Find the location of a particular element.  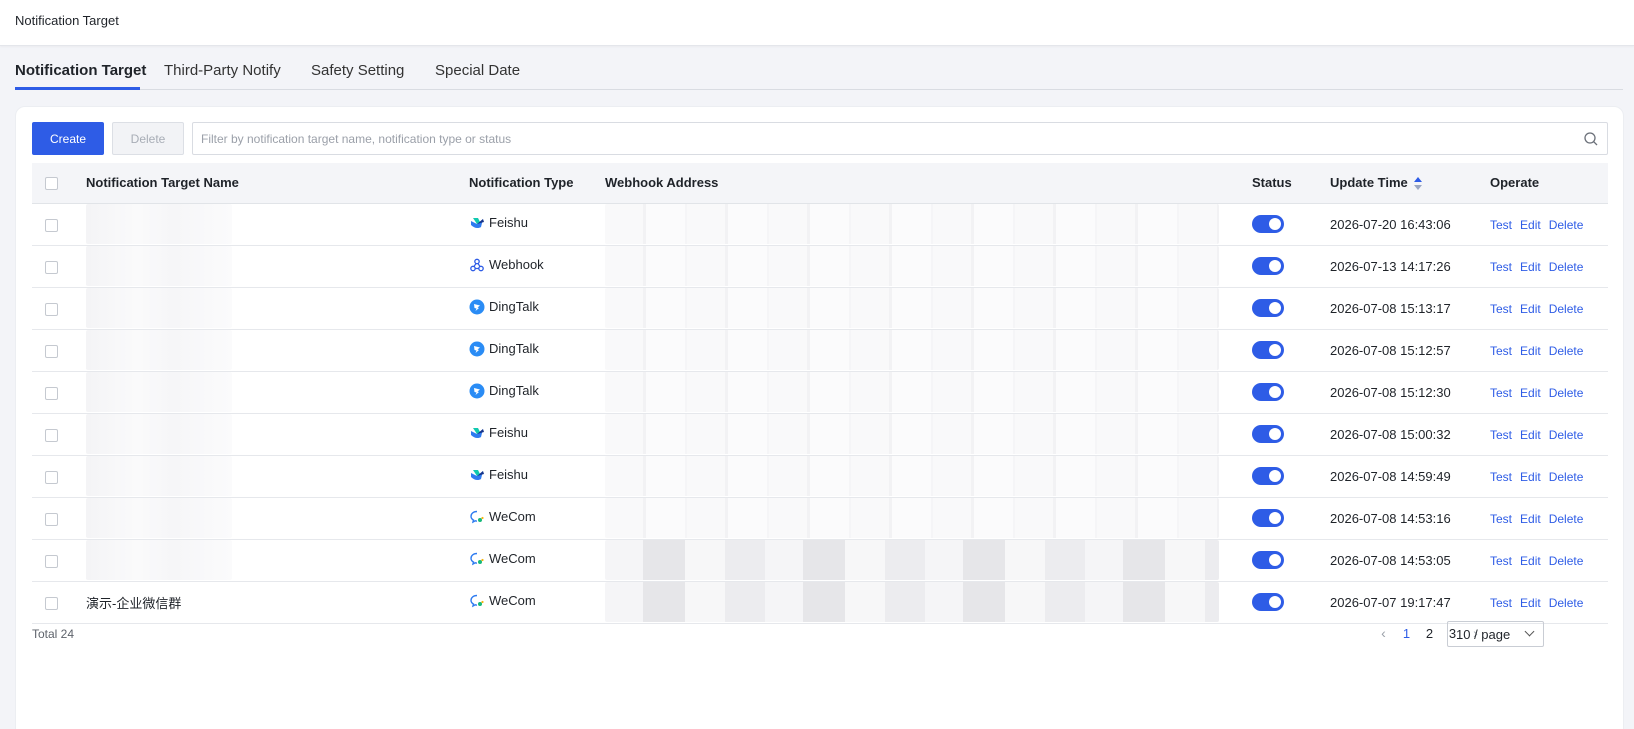

select-all-cell is located at coordinates (52, 183).